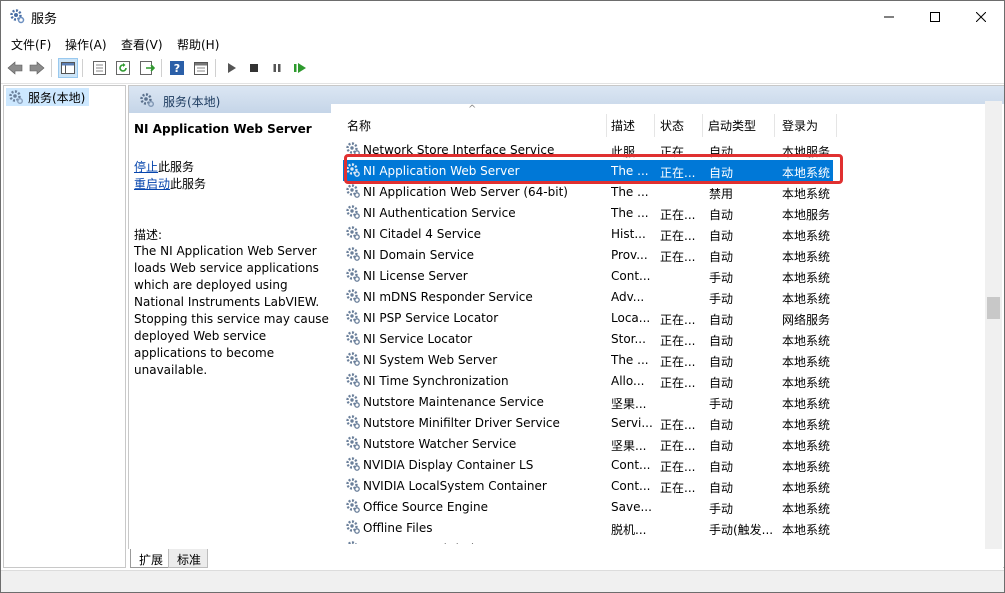 The height and width of the screenshot is (593, 1005). What do you see at coordinates (488, 543) in the screenshot?
I see `service-name-cell: OneSyncSvc_bd1ds` at bounding box center [488, 543].